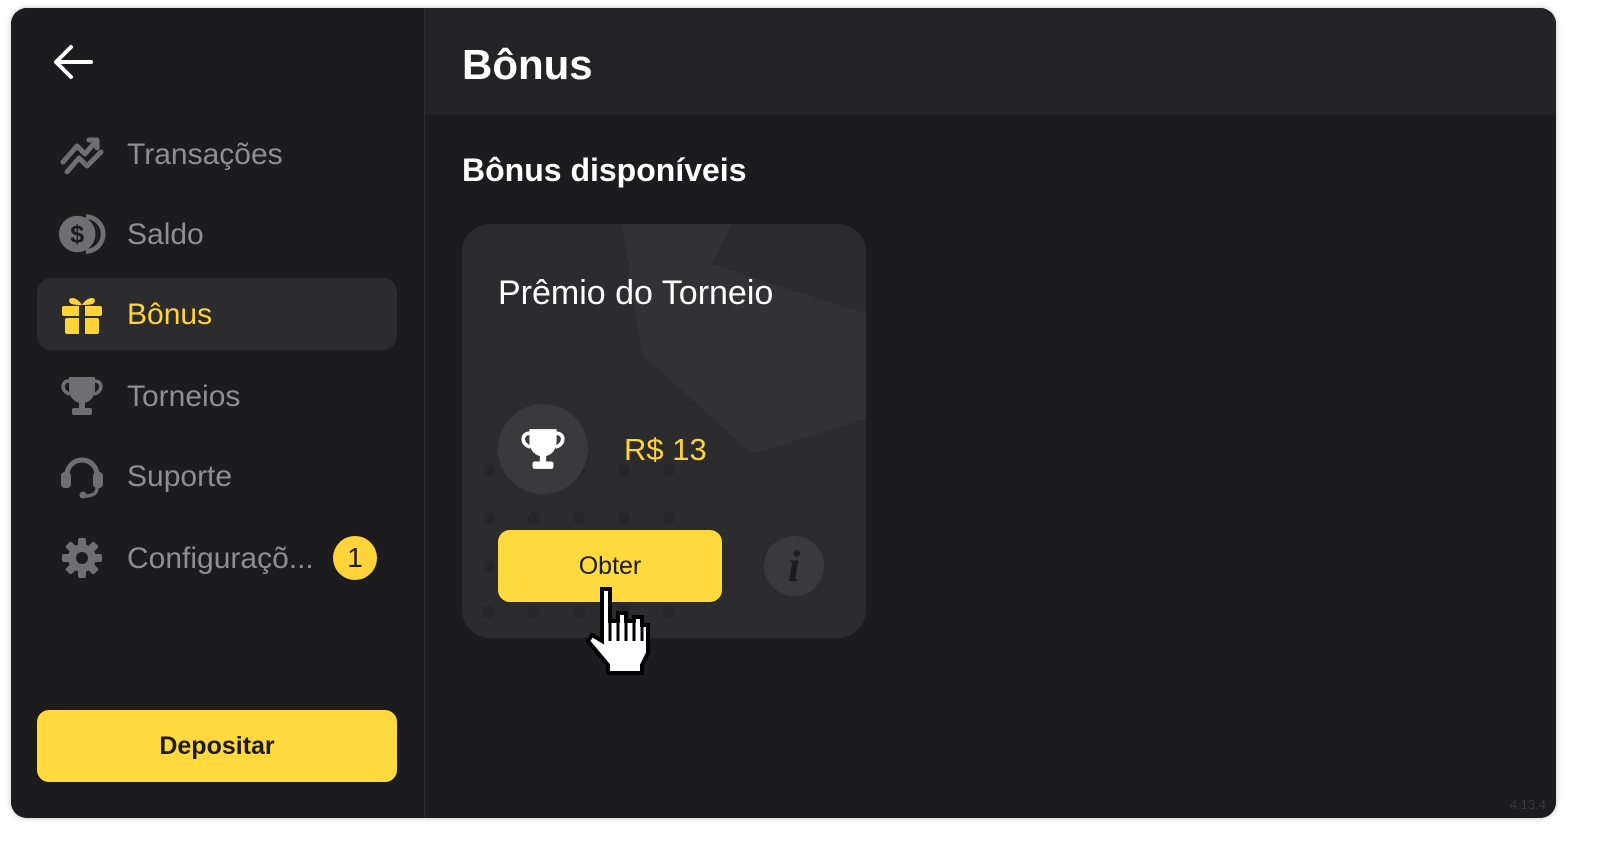 The width and height of the screenshot is (1600, 850). What do you see at coordinates (665, 449) in the screenshot?
I see `bonus-amount: R$ 13` at bounding box center [665, 449].